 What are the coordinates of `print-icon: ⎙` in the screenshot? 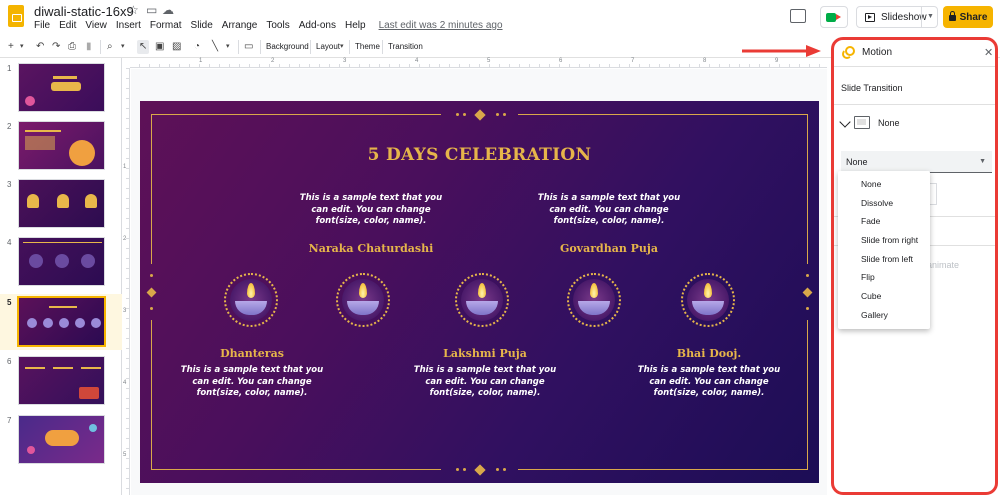 It's located at (72, 47).